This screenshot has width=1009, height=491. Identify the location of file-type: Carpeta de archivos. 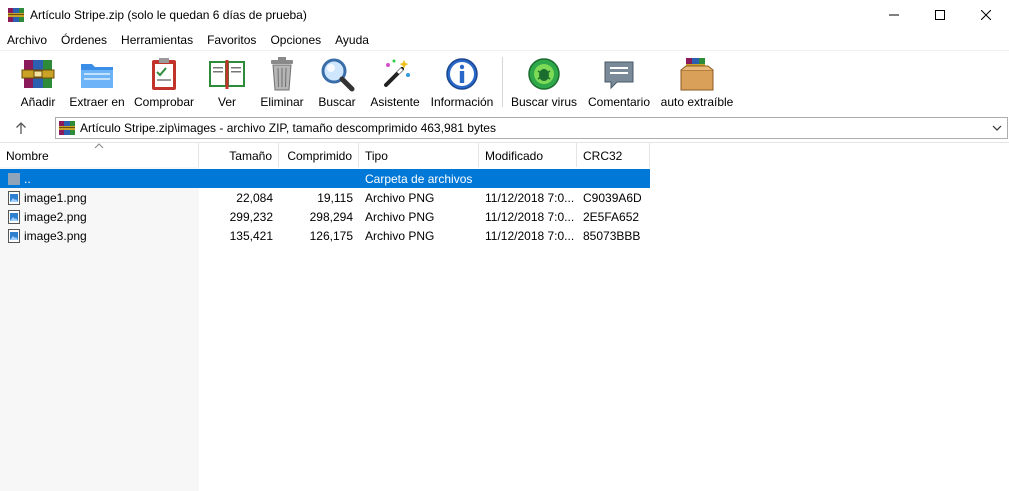
(419, 178).